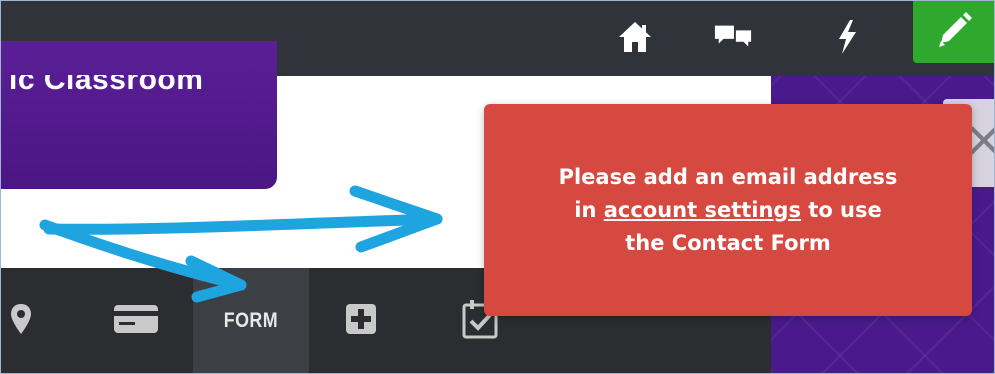  What do you see at coordinates (243, 224) in the screenshot?
I see `arrow-to-tooltip` at bounding box center [243, 224].